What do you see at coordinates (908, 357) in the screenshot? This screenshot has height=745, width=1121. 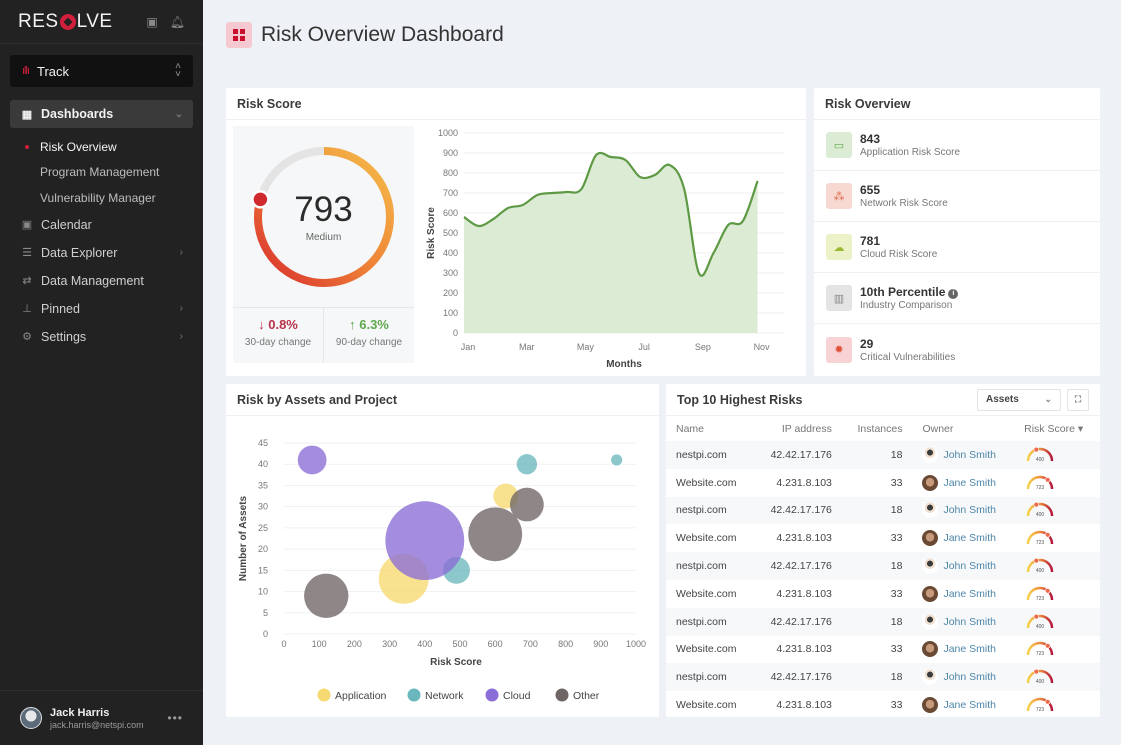 I see `overview-label: Critical Vulnerabilities` at bounding box center [908, 357].